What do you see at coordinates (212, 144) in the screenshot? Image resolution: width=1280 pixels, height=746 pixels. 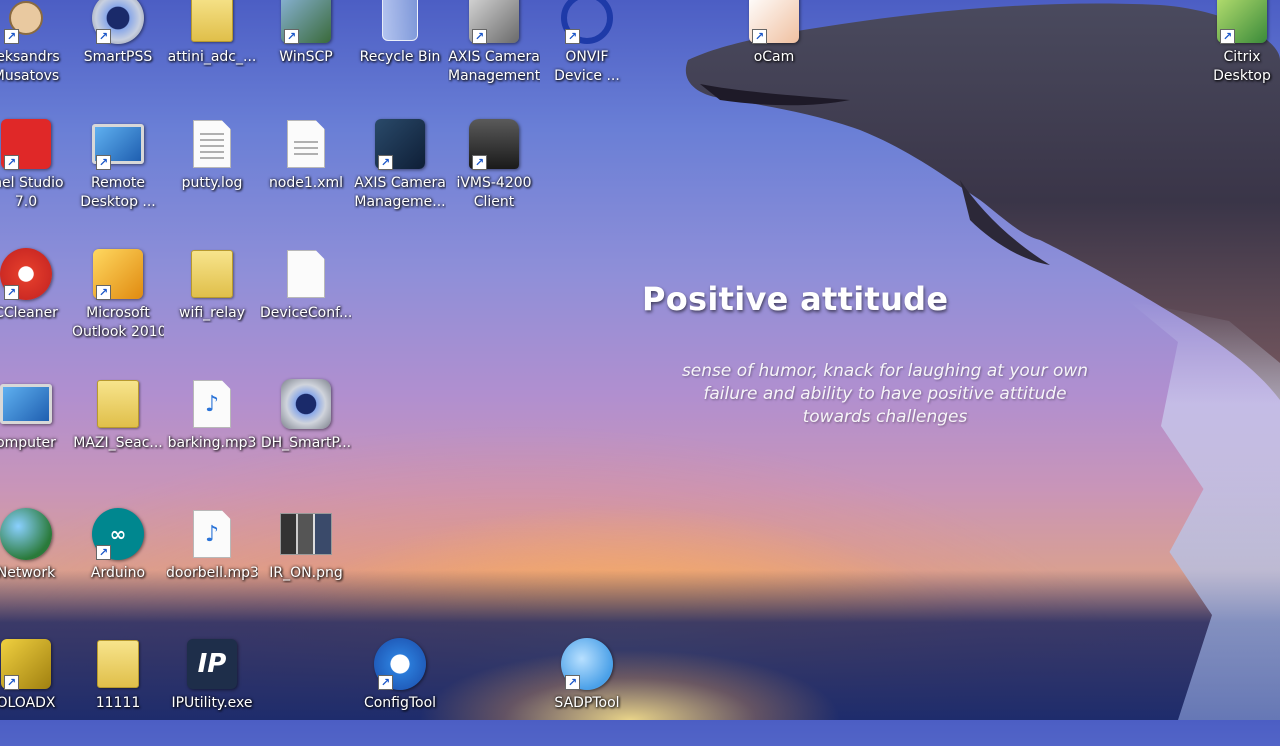 I see `text-document-icon` at bounding box center [212, 144].